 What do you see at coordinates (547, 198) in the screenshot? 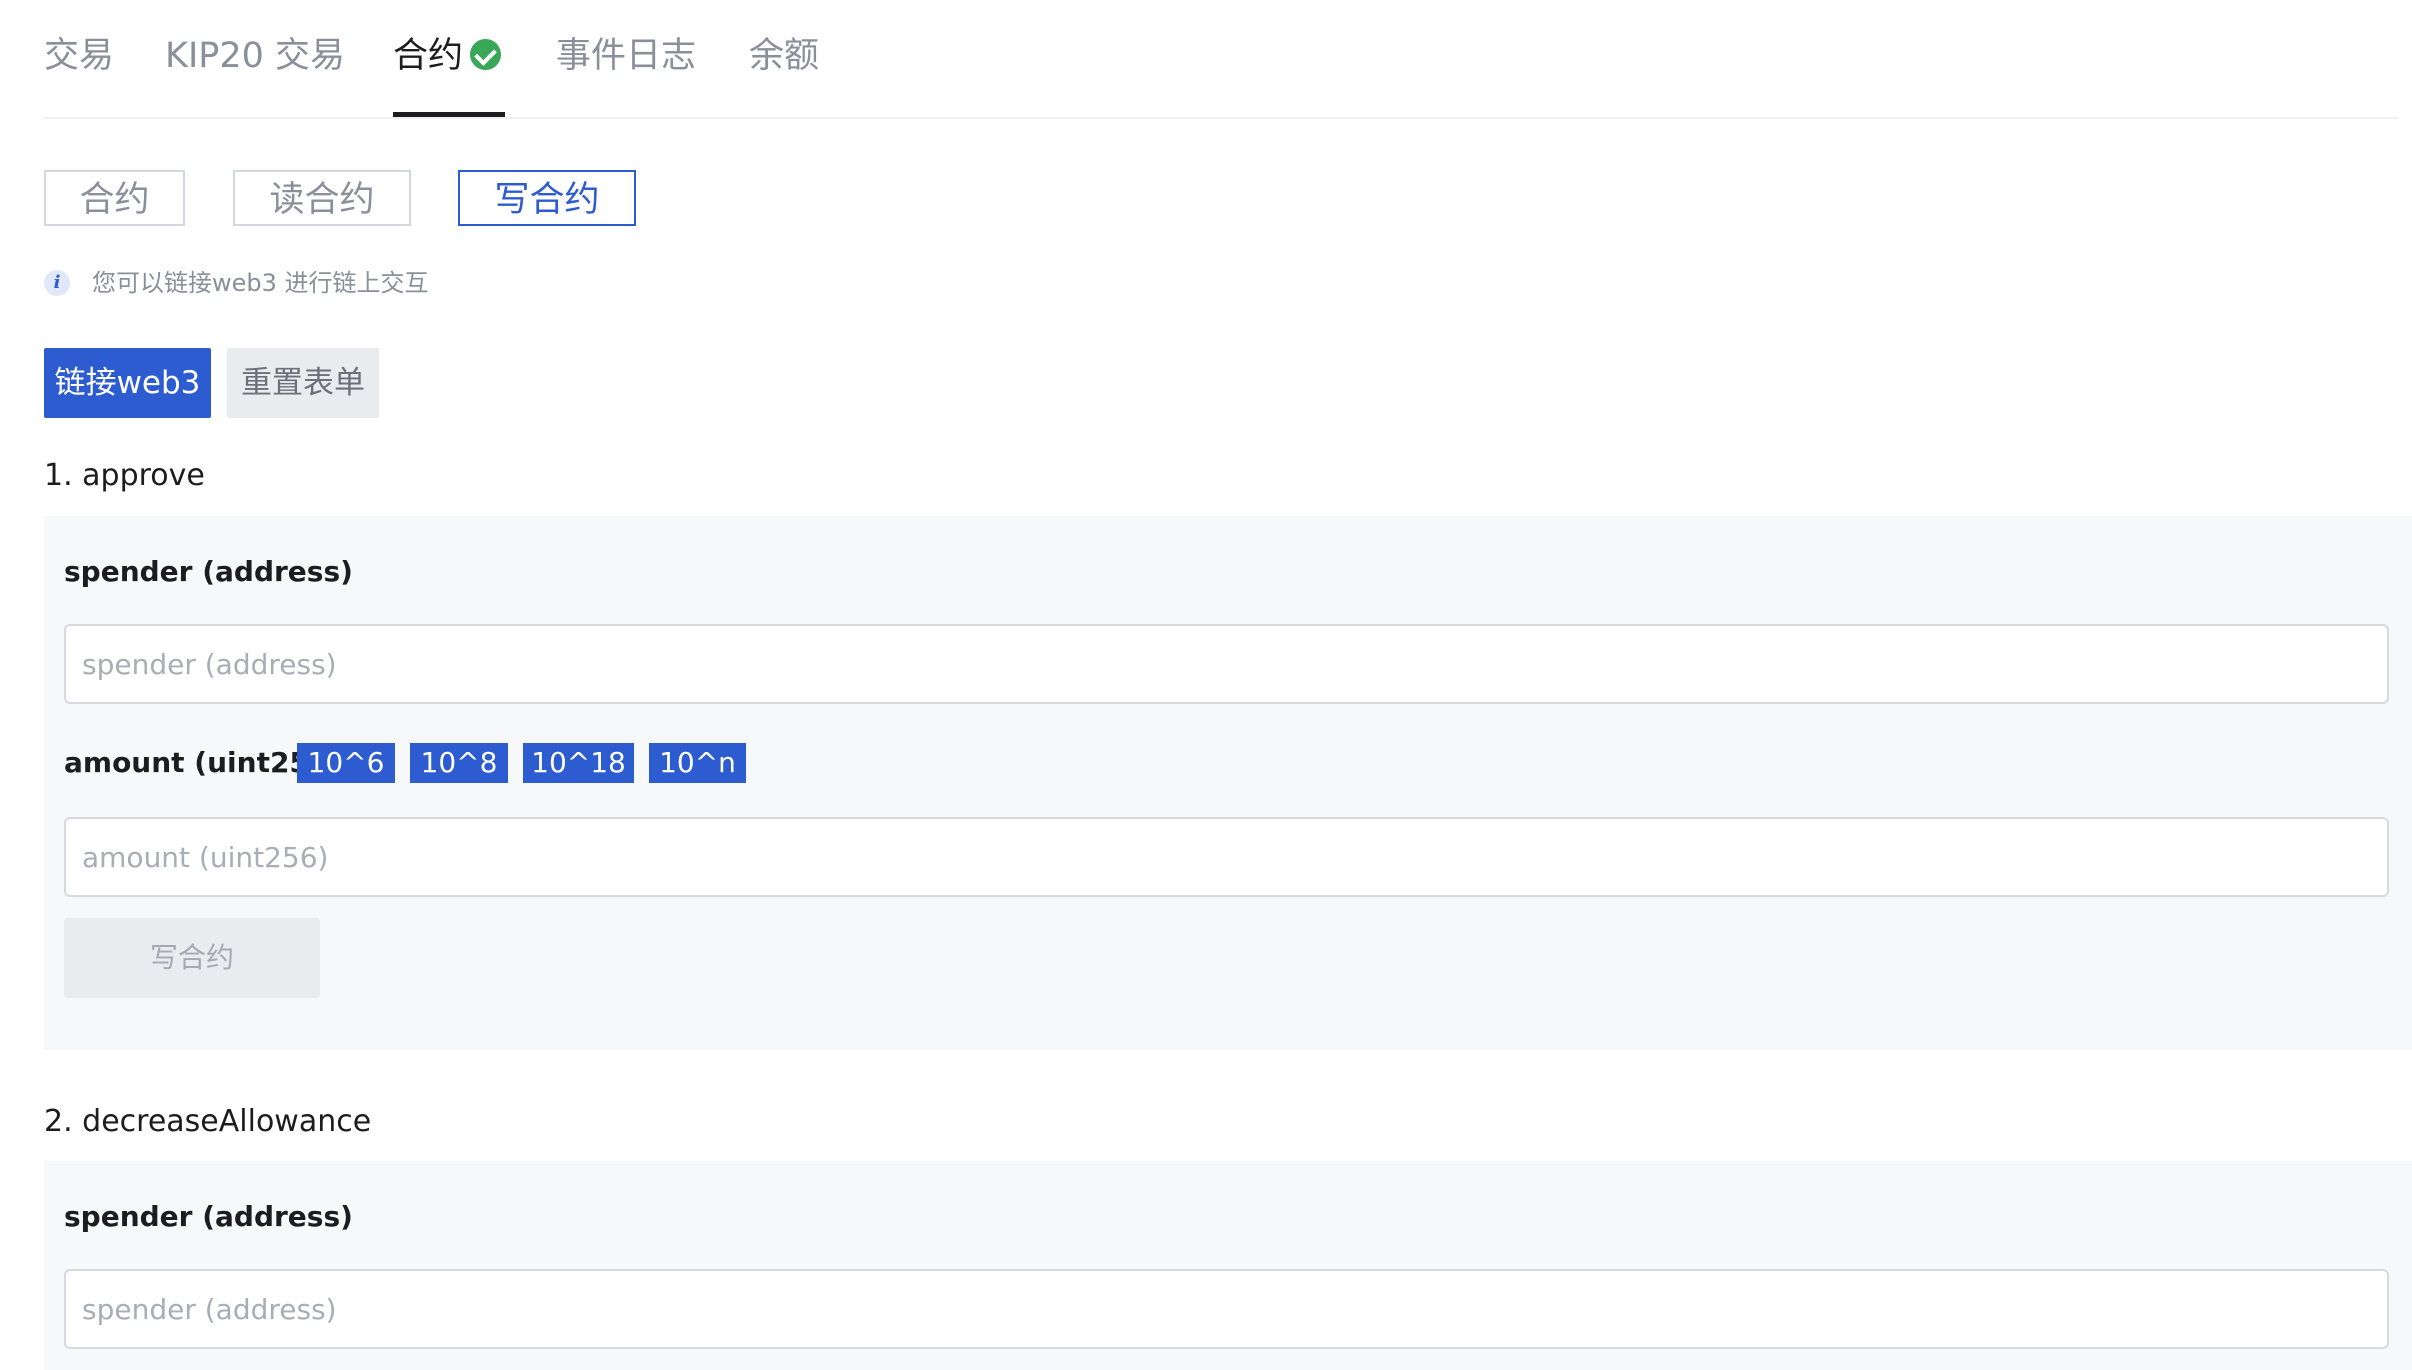
I see `subtab-write-contract: 写合约` at bounding box center [547, 198].